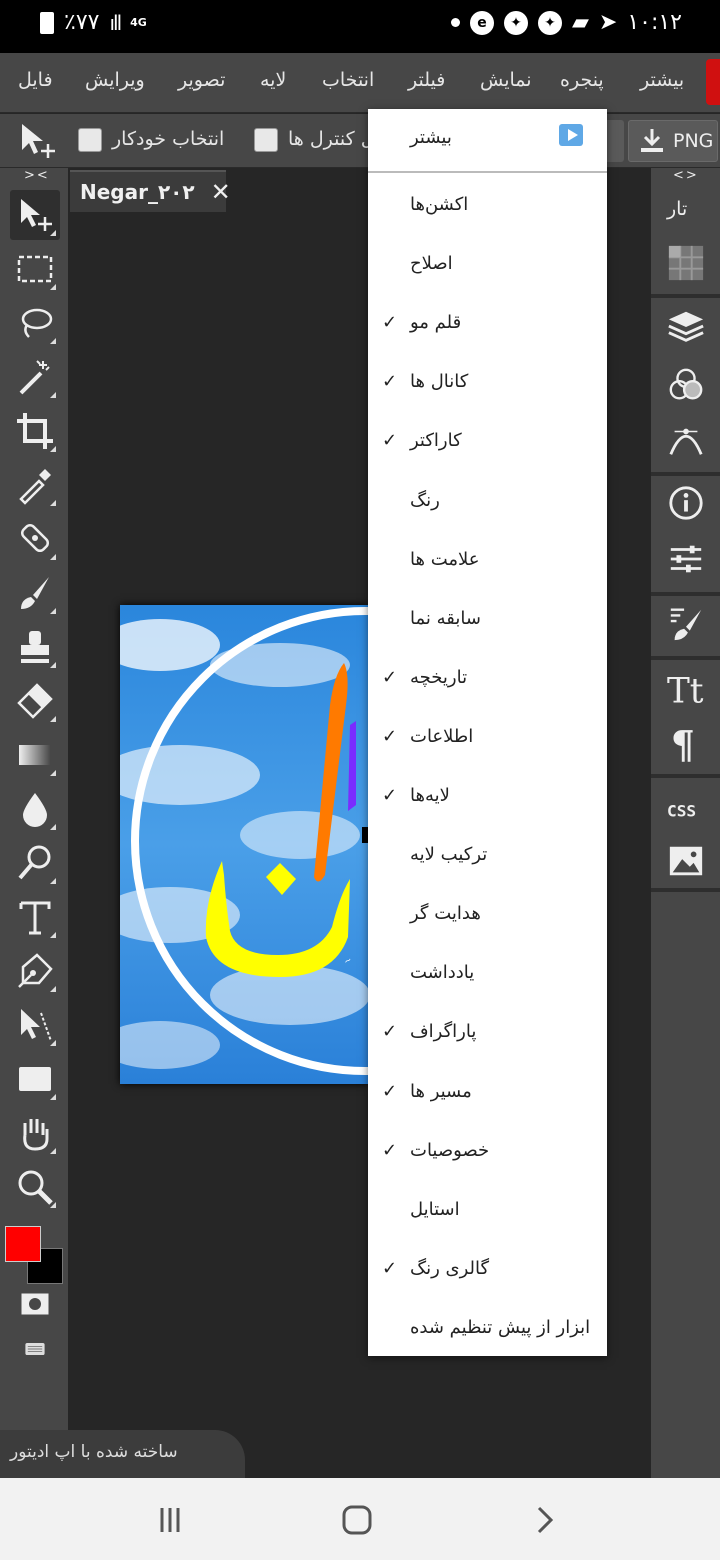 The image size is (720, 1560). I want to click on recent-apps-icon, so click(170, 1520).